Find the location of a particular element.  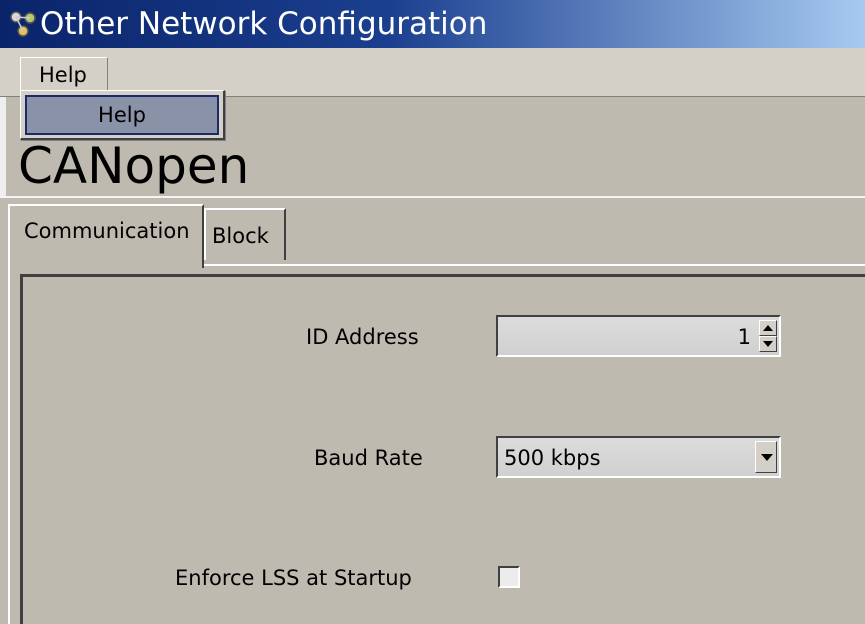

baud-rate-dropdown-button is located at coordinates (766, 457).